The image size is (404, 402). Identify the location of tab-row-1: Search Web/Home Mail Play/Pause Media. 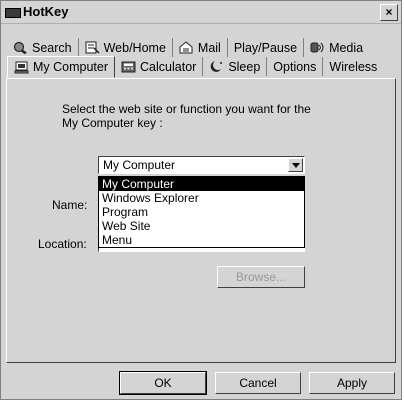
(188, 48).